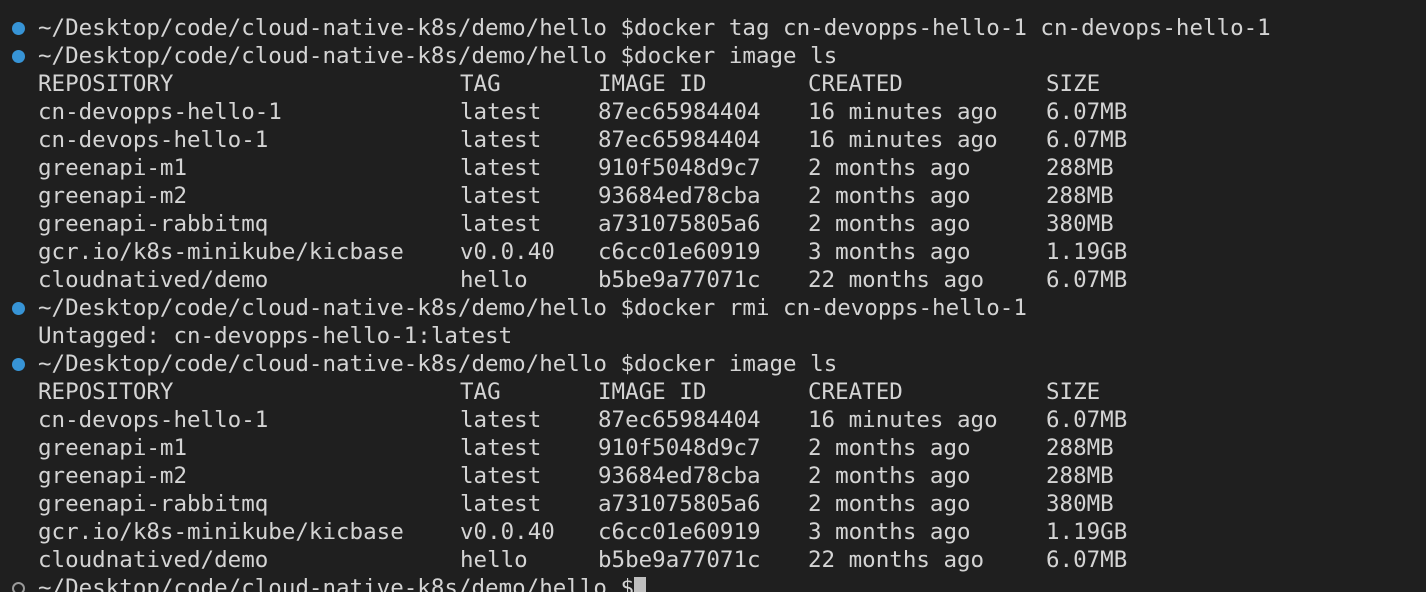 Image resolution: width=1426 pixels, height=592 pixels. What do you see at coordinates (640, 584) in the screenshot?
I see `text-cursor` at bounding box center [640, 584].